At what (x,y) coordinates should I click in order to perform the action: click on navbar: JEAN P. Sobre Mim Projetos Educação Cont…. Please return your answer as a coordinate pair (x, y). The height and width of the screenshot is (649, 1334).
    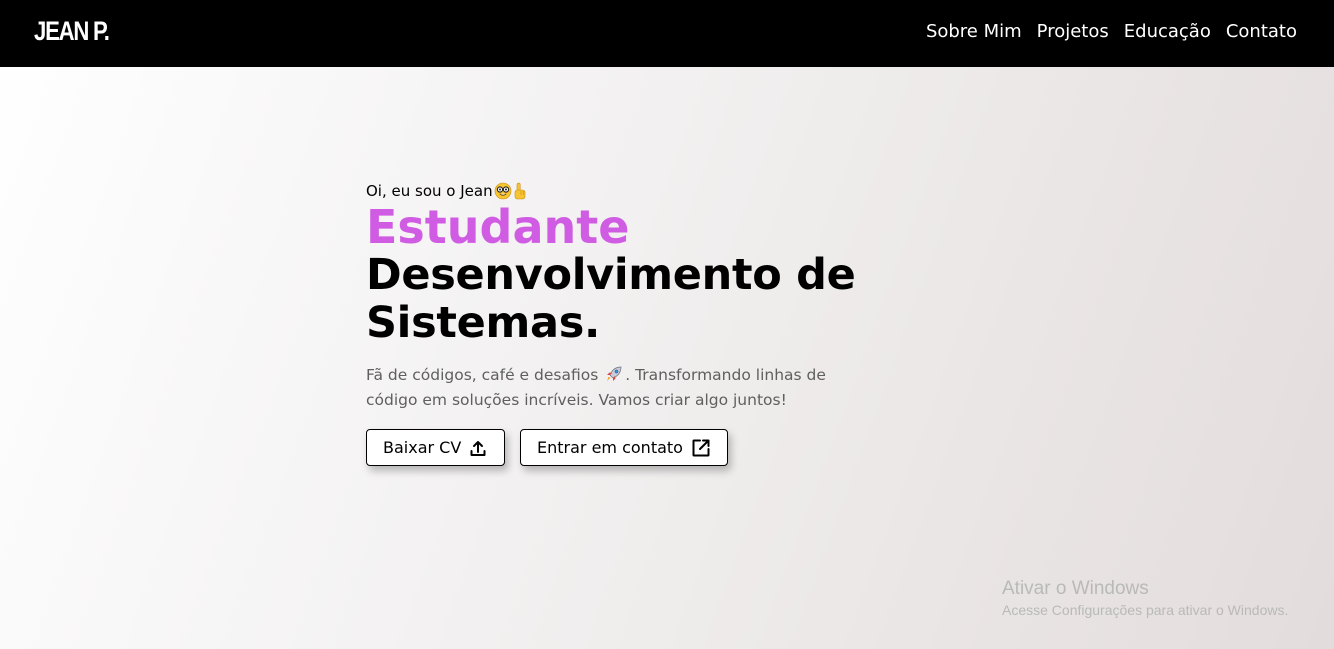
    Looking at the image, I should click on (667, 33).